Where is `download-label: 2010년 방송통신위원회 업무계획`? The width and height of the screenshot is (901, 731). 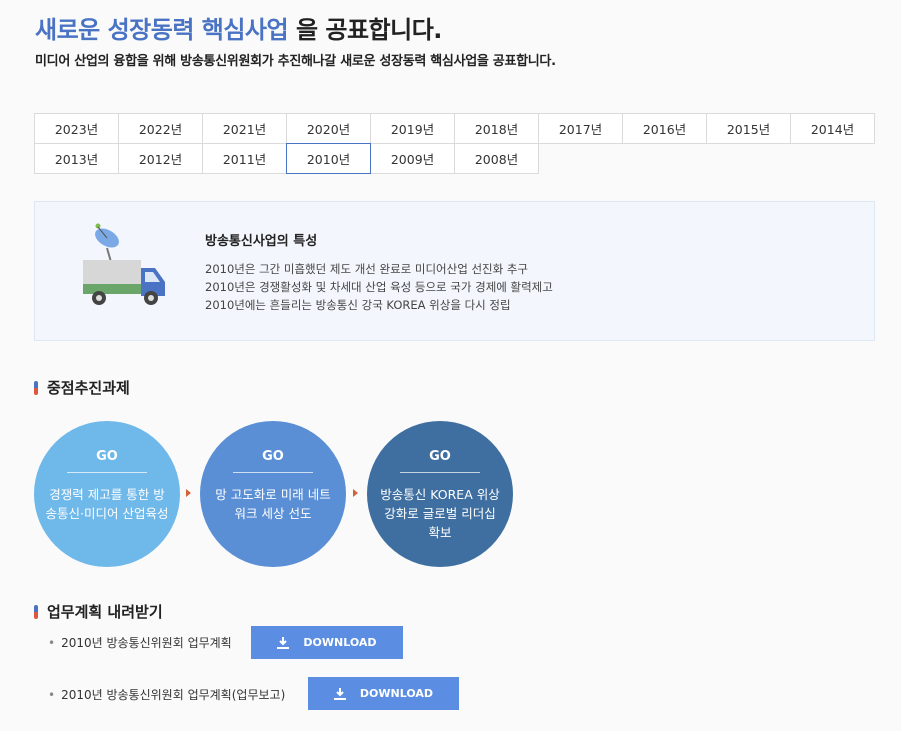 download-label: 2010년 방송통신위원회 업무계획 is located at coordinates (146, 643).